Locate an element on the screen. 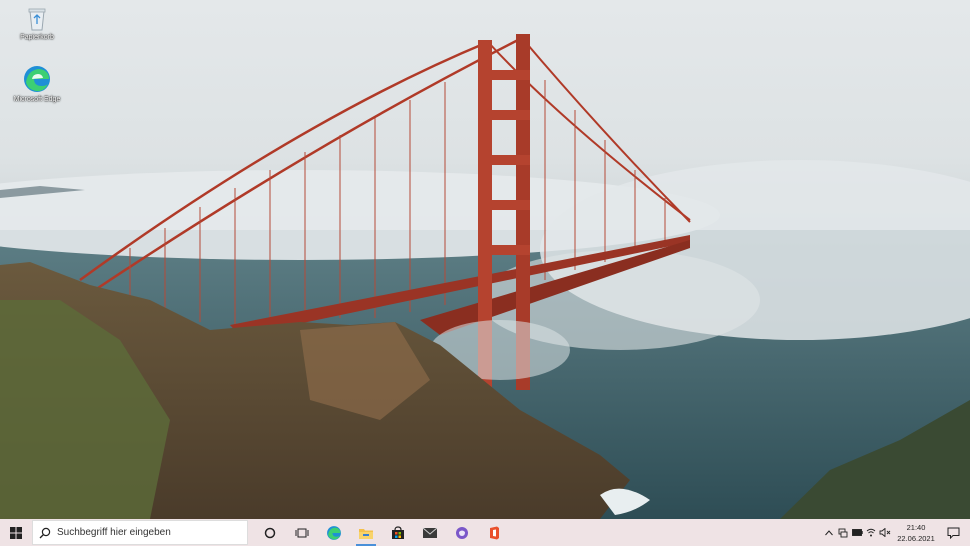 Image resolution: width=970 pixels, height=546 pixels. system-tray: 21:40 22.06.2021 is located at coordinates (896, 532).